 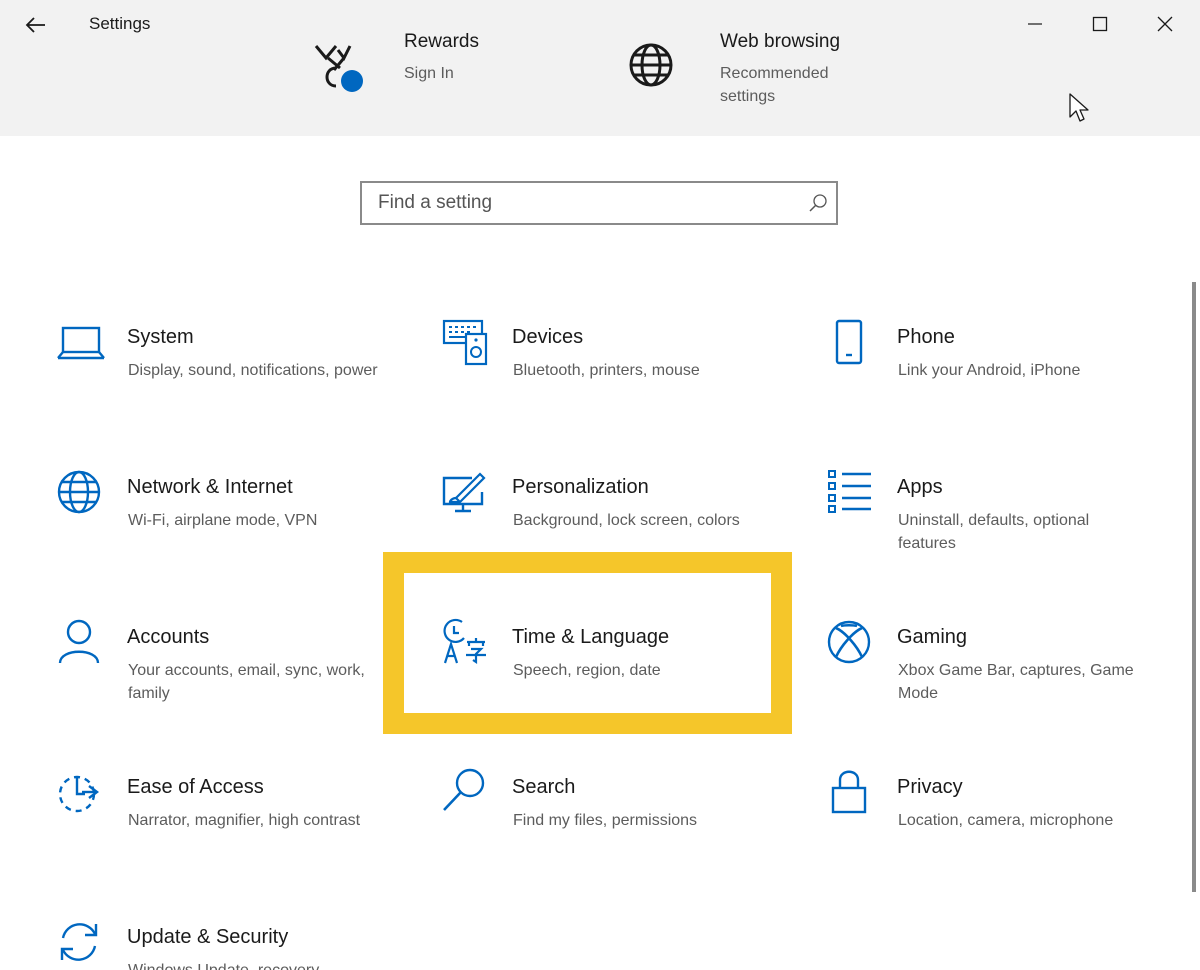 What do you see at coordinates (78, 794) in the screenshot?
I see `ease-of-access-icon` at bounding box center [78, 794].